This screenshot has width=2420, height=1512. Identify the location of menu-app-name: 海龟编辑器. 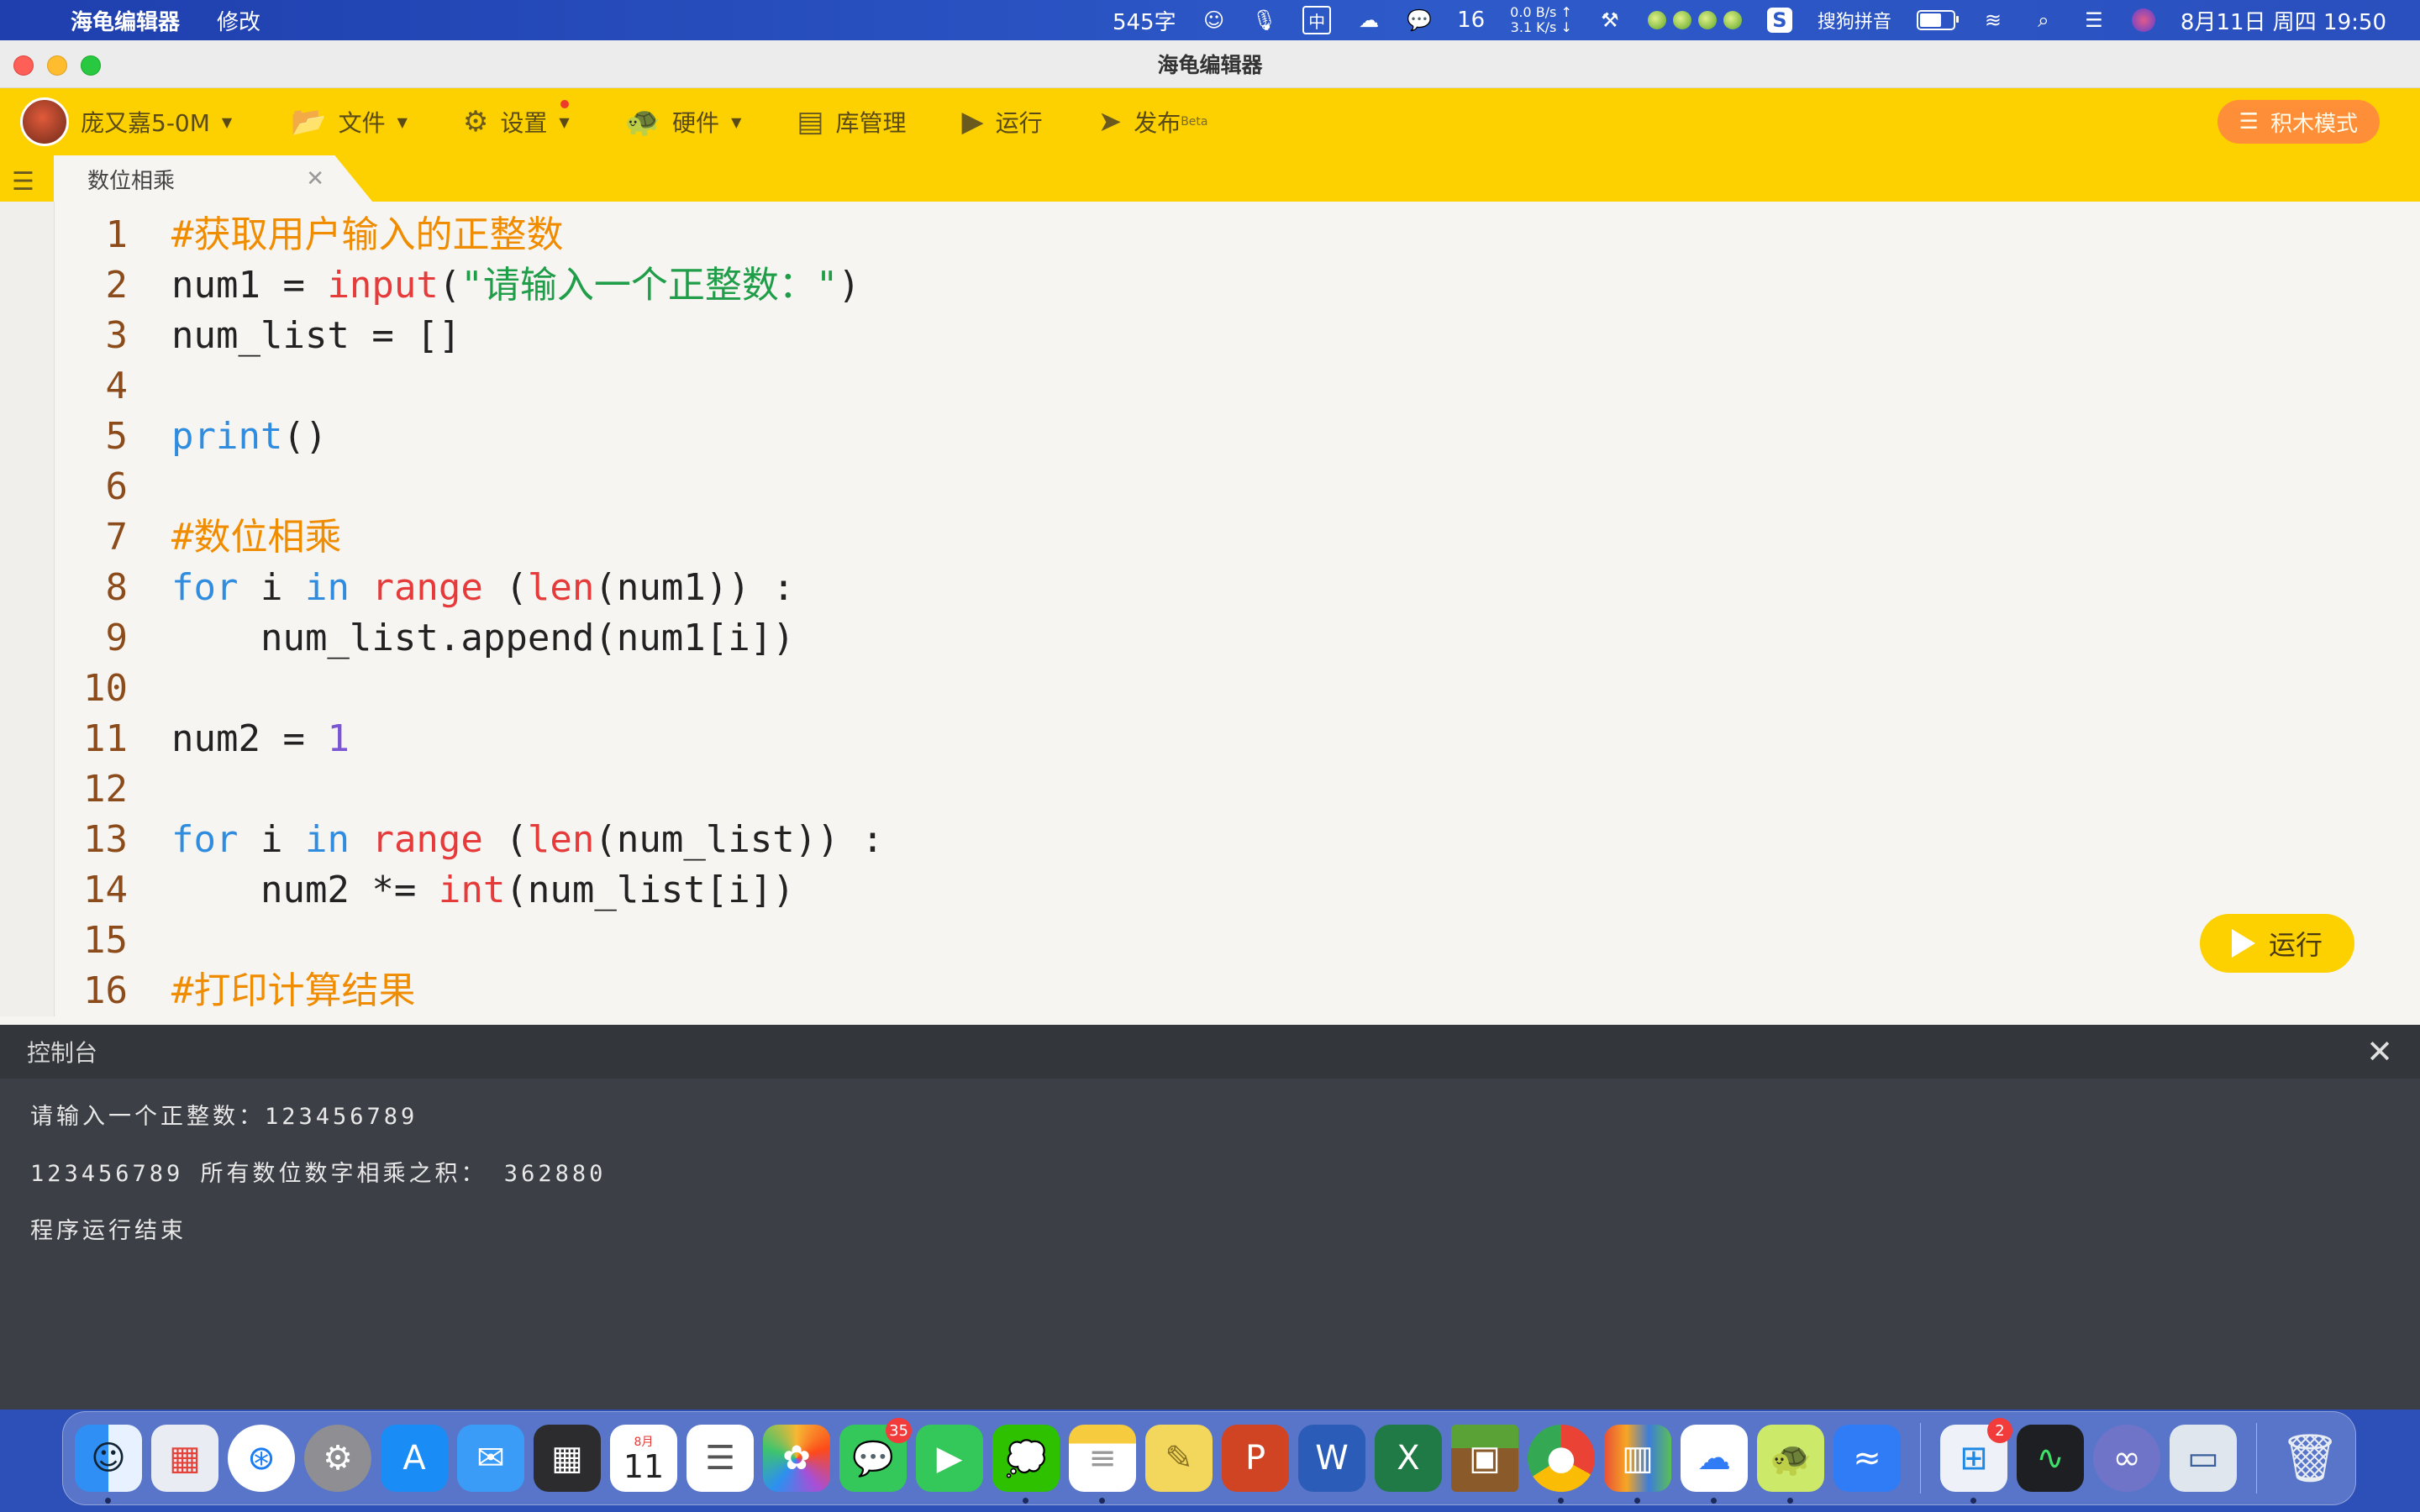
(125, 20).